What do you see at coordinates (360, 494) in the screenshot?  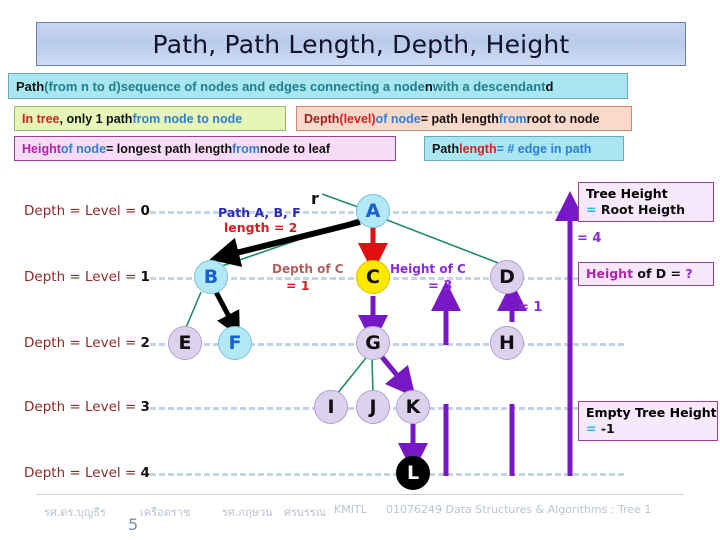 I see `footer-divider` at bounding box center [360, 494].